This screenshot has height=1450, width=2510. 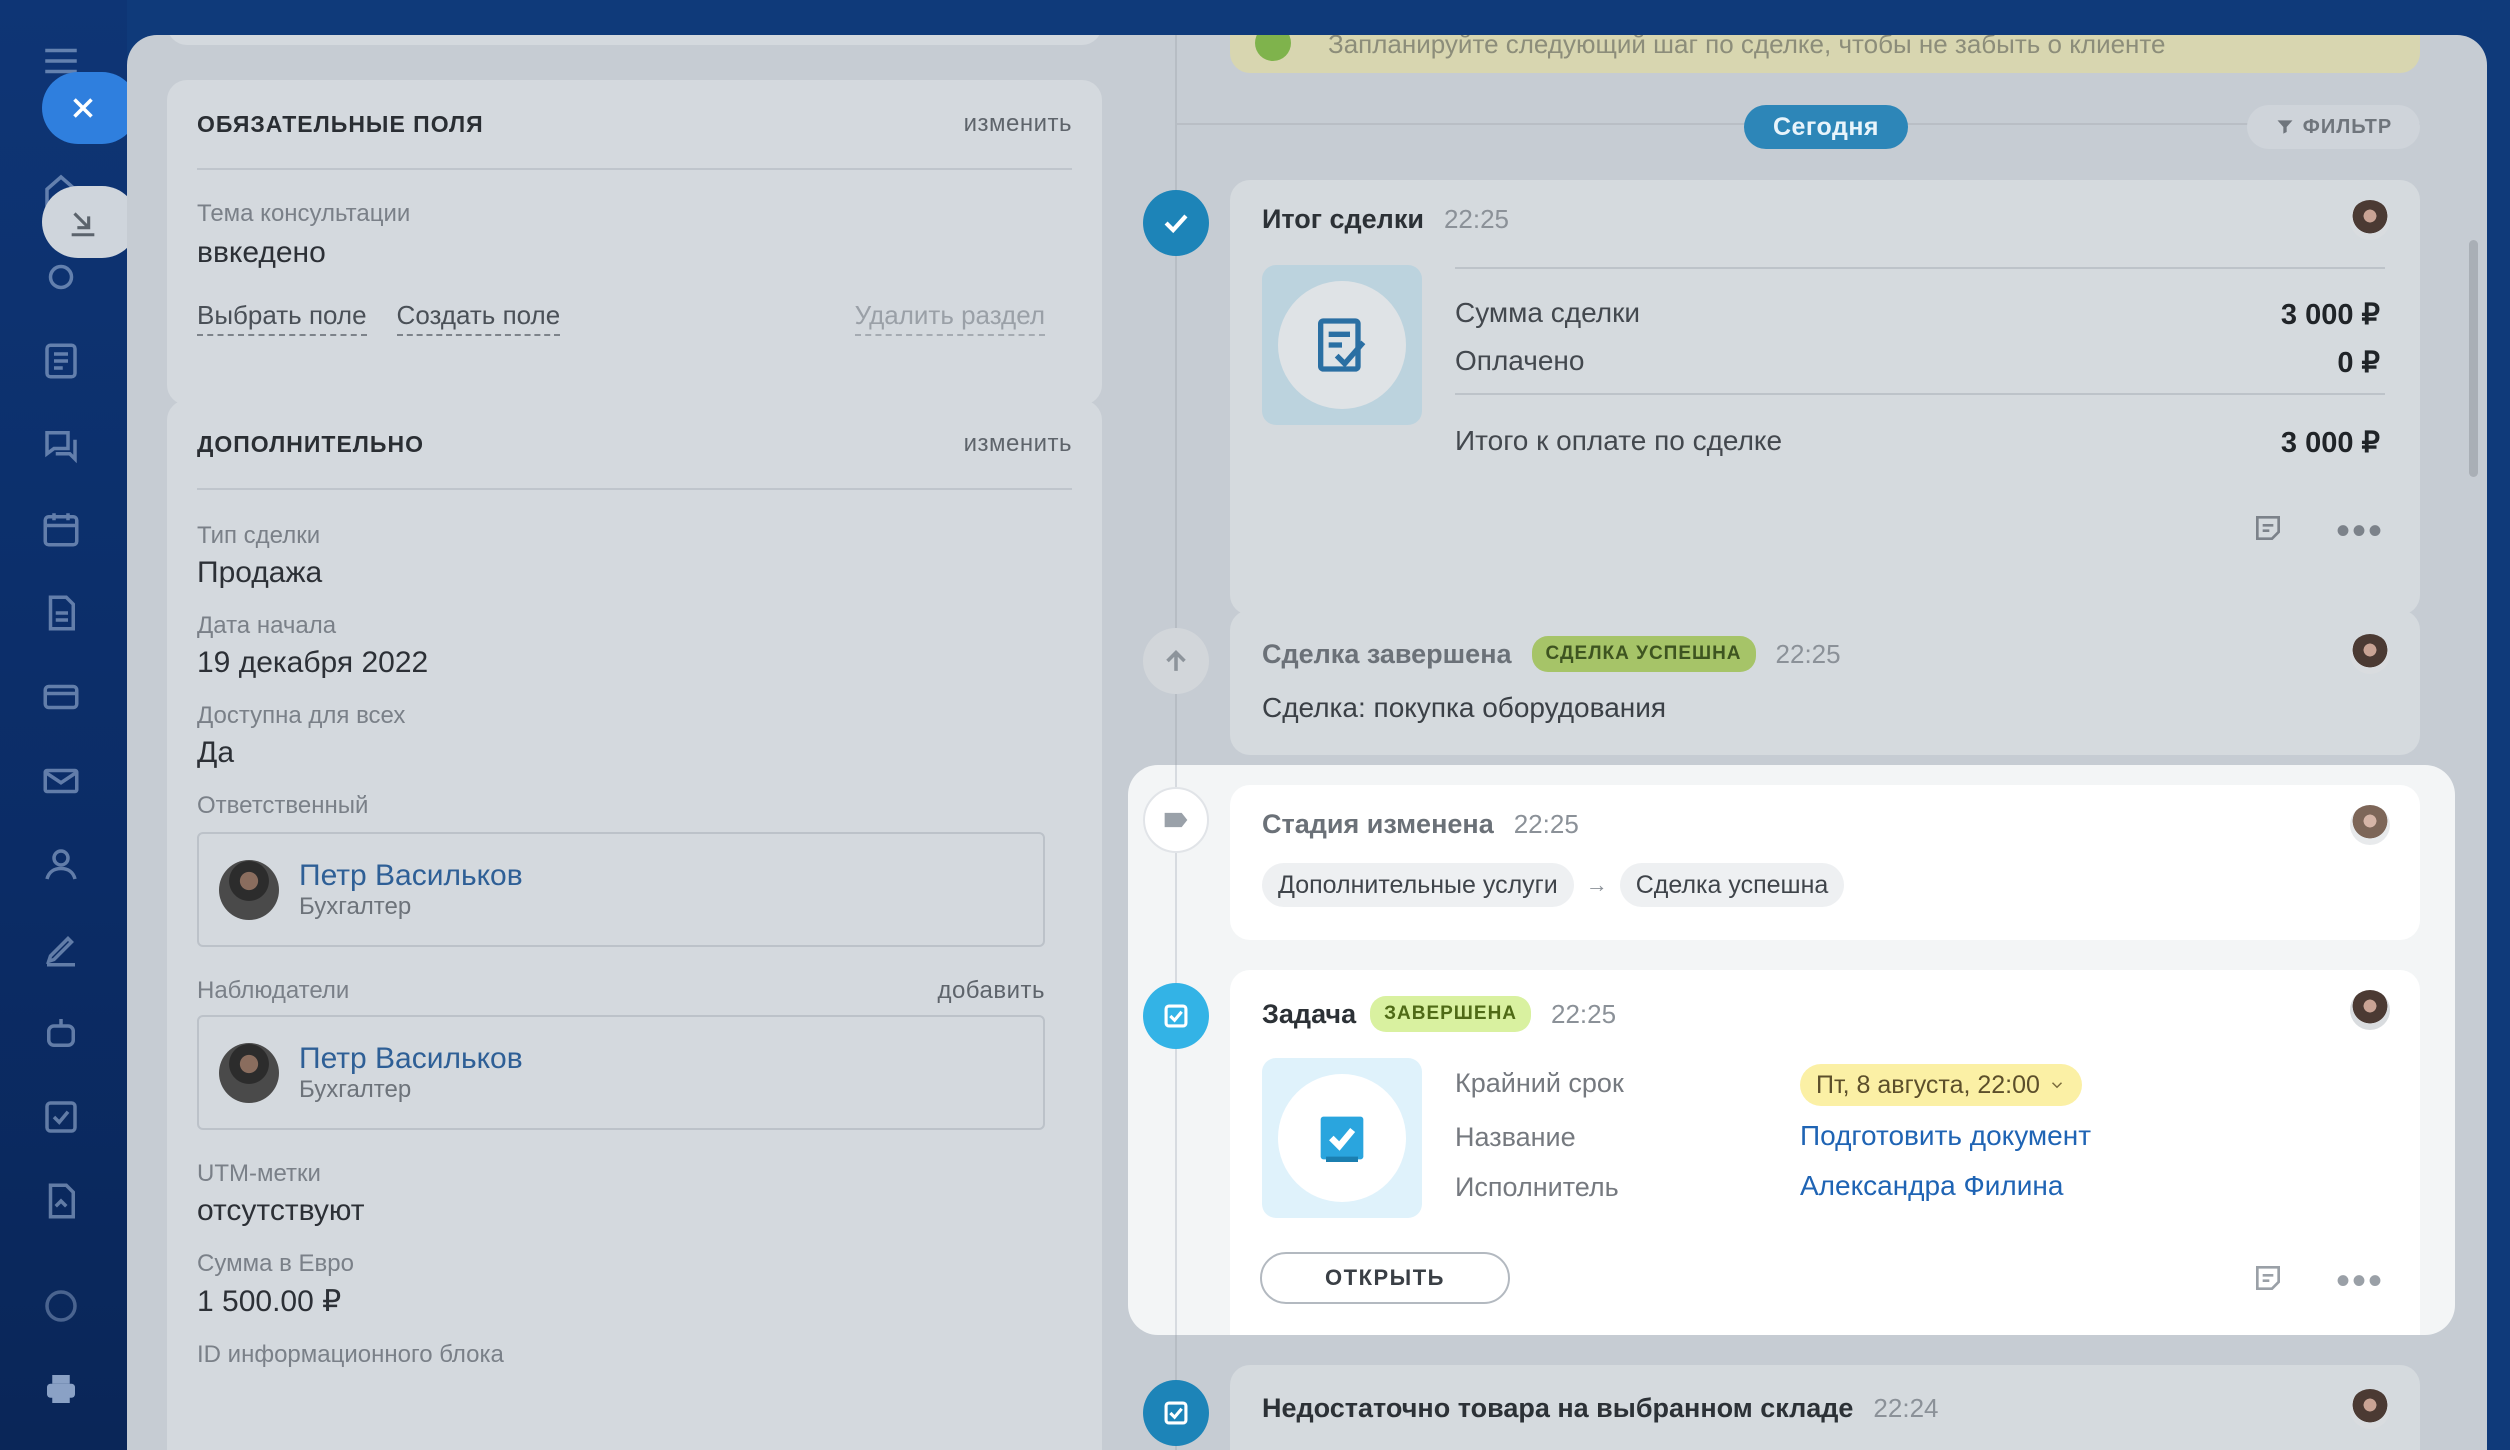 I want to click on today-label: Сегодня, so click(x=1826, y=127).